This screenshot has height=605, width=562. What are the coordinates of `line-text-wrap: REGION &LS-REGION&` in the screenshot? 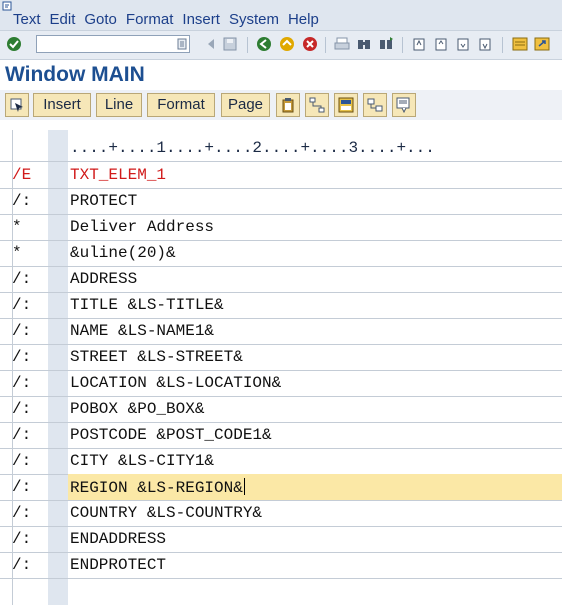 It's located at (157, 487).